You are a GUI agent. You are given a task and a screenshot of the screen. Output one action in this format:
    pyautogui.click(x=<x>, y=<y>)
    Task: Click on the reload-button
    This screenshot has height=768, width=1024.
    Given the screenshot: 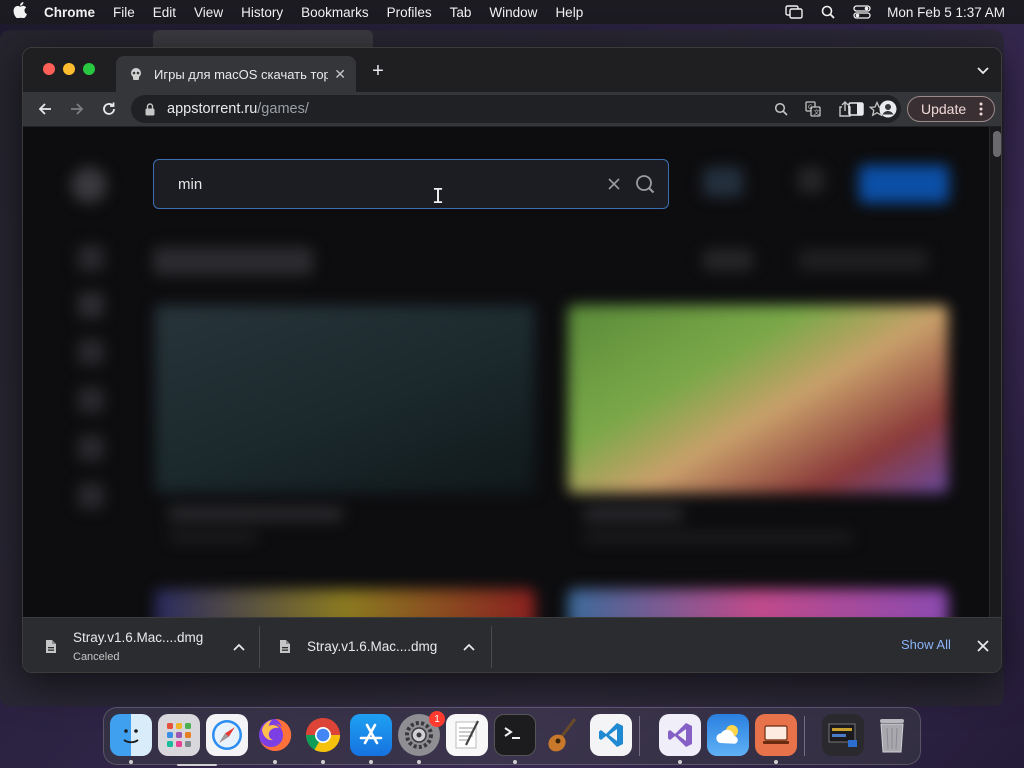 What is the action you would take?
    pyautogui.click(x=109, y=109)
    